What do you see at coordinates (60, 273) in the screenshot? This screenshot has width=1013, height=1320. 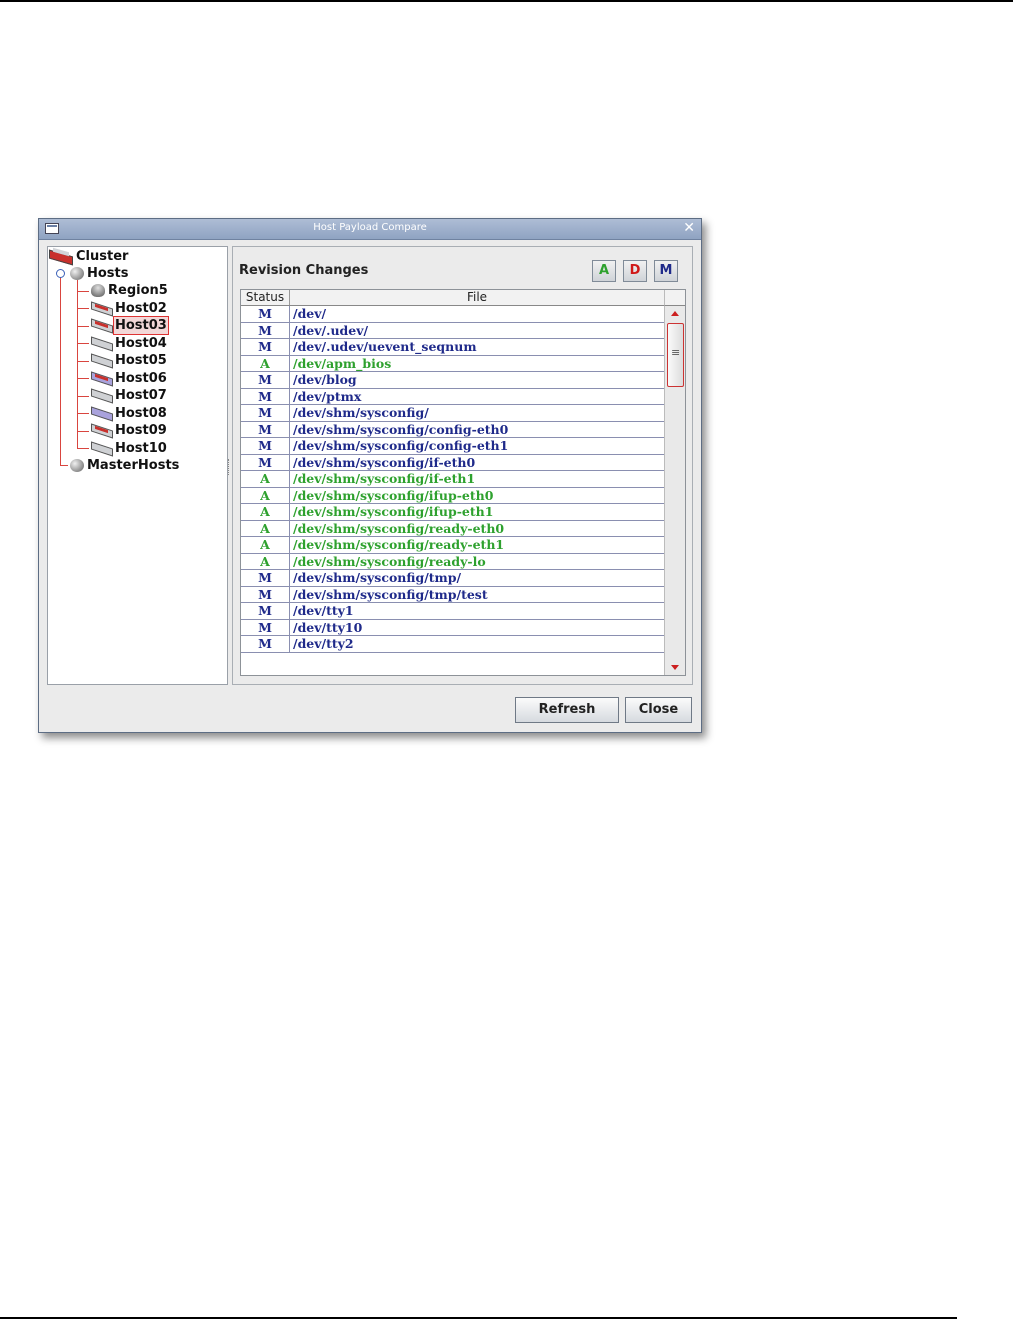 I see `hosts-expander-icon` at bounding box center [60, 273].